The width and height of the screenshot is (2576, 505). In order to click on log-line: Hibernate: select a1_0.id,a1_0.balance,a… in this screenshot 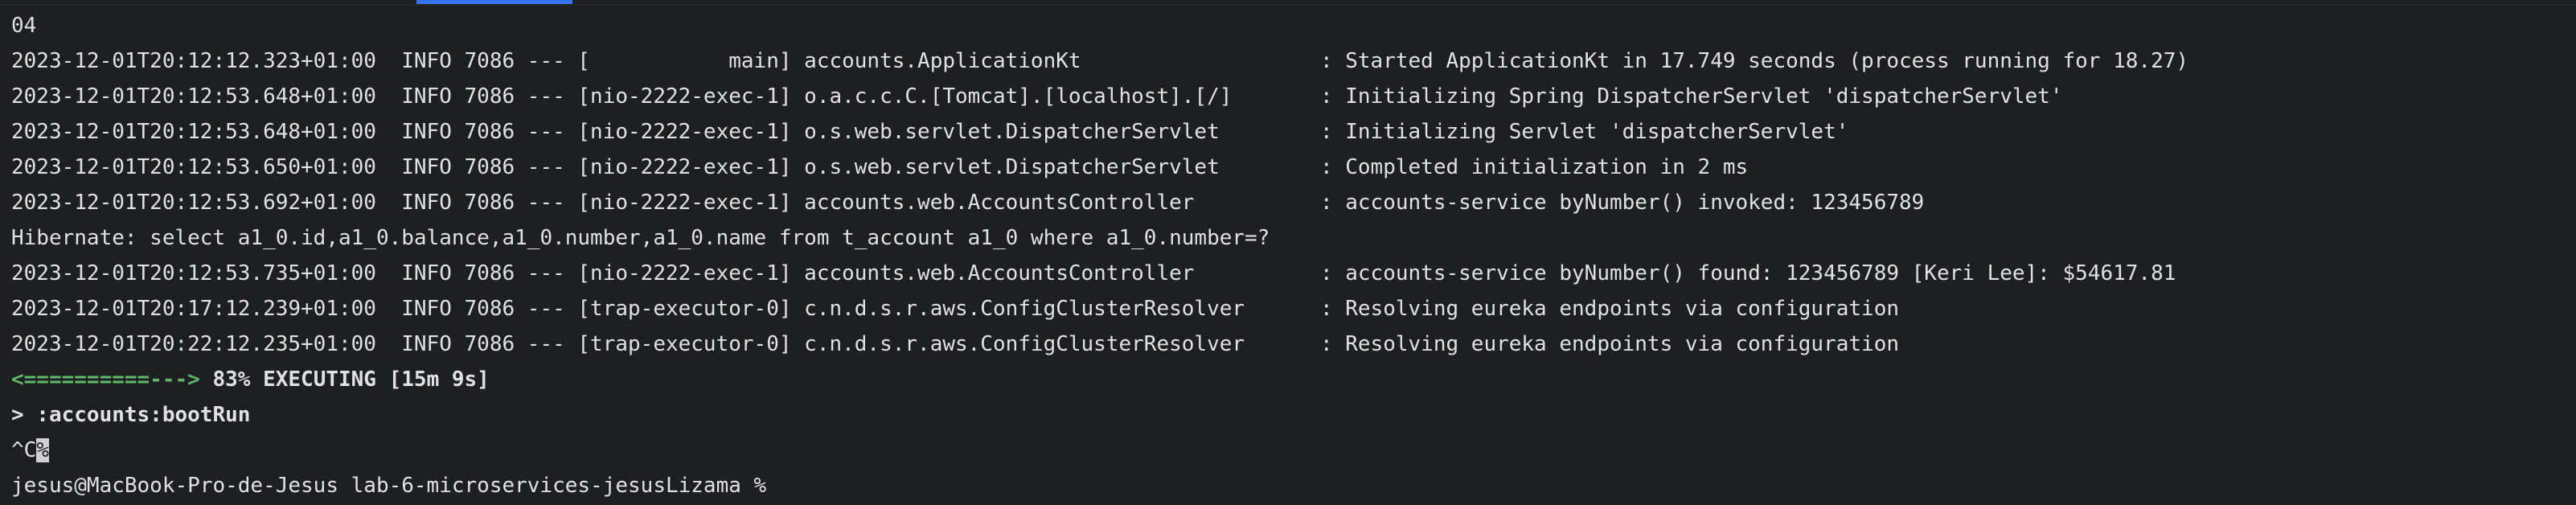, I will do `click(640, 238)`.